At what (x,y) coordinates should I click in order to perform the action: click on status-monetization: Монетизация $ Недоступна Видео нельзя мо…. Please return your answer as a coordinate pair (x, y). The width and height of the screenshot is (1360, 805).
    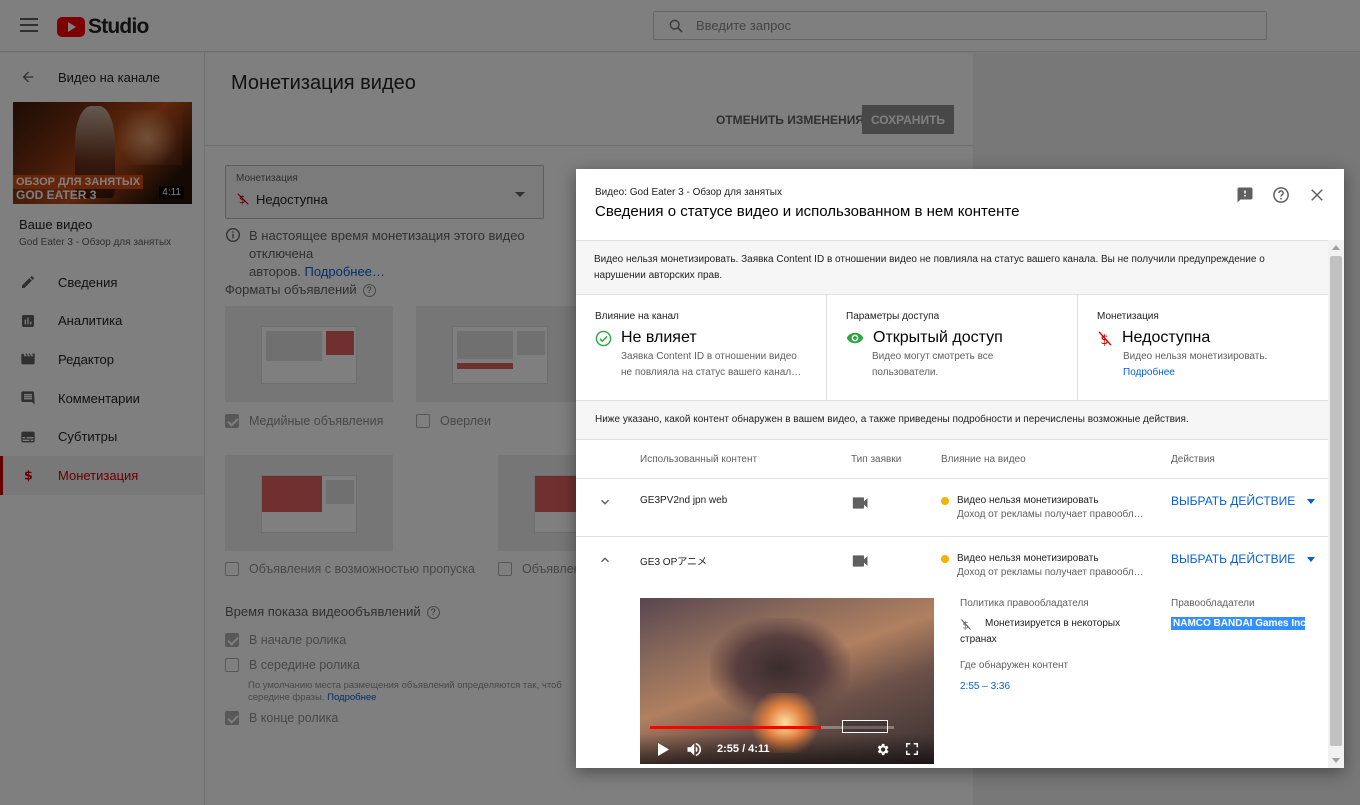
    Looking at the image, I should click on (1203, 347).